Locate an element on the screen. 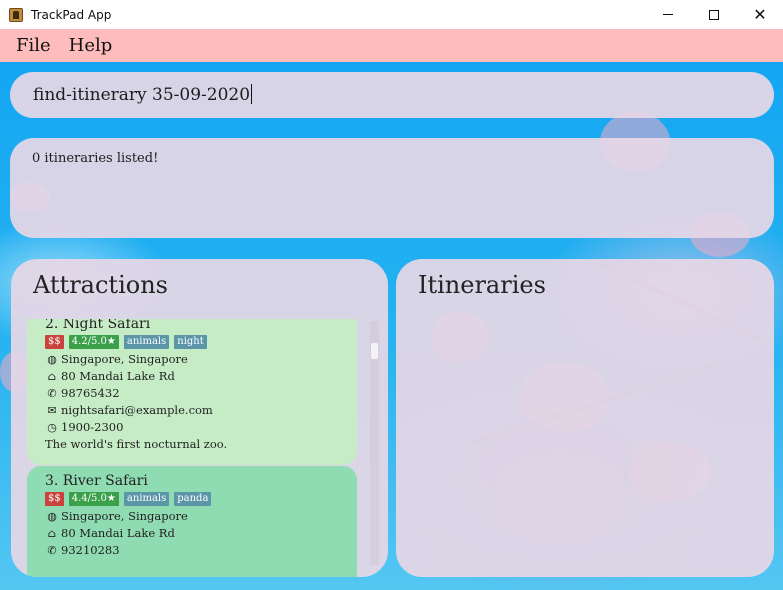  tag-row: $$ 4.4/5.0★ animals panda is located at coordinates (201, 499).